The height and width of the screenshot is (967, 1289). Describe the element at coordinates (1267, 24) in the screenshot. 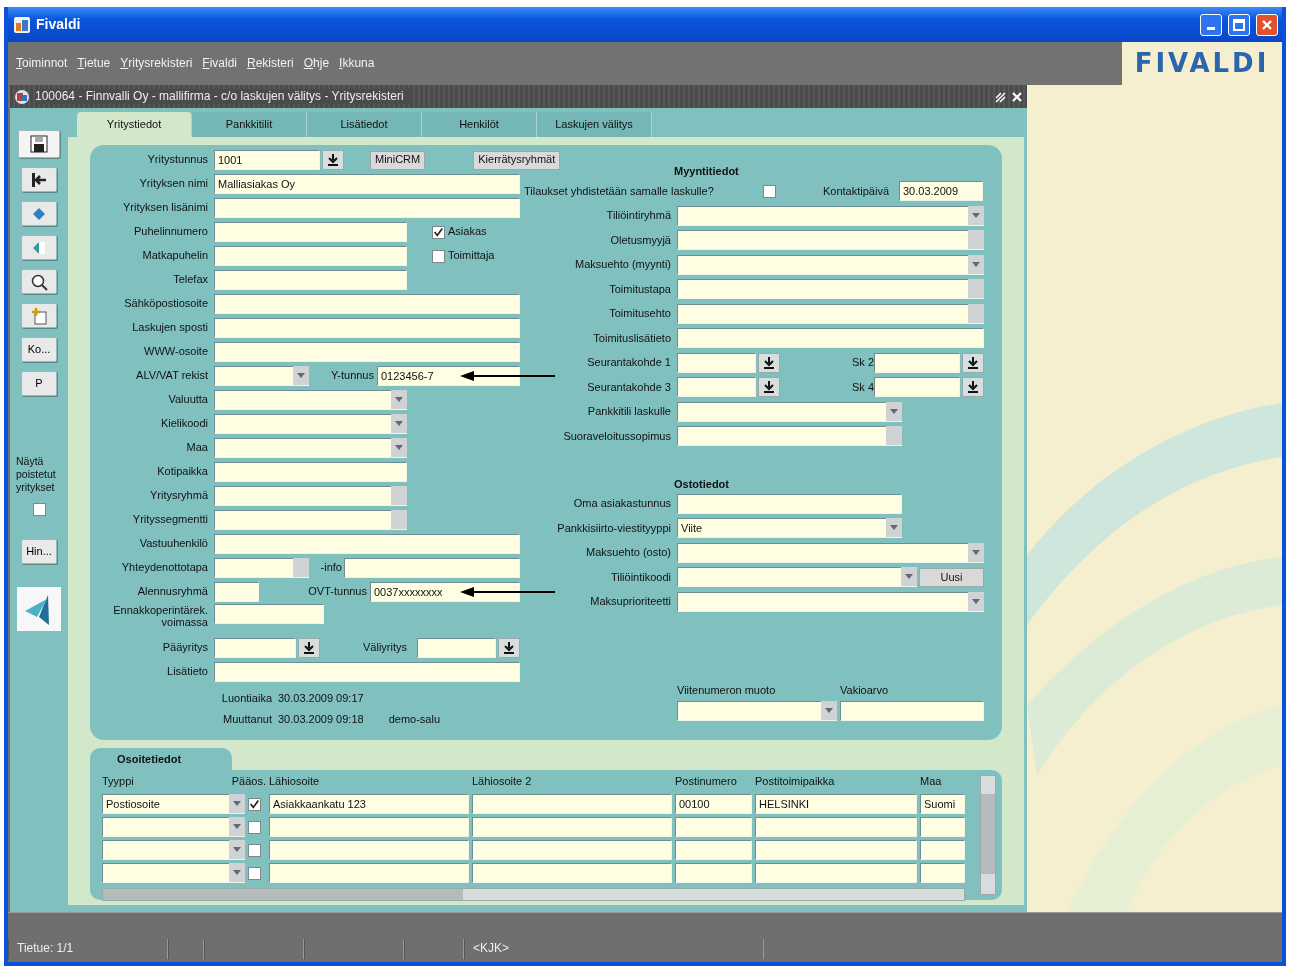

I see `close-button` at that location.